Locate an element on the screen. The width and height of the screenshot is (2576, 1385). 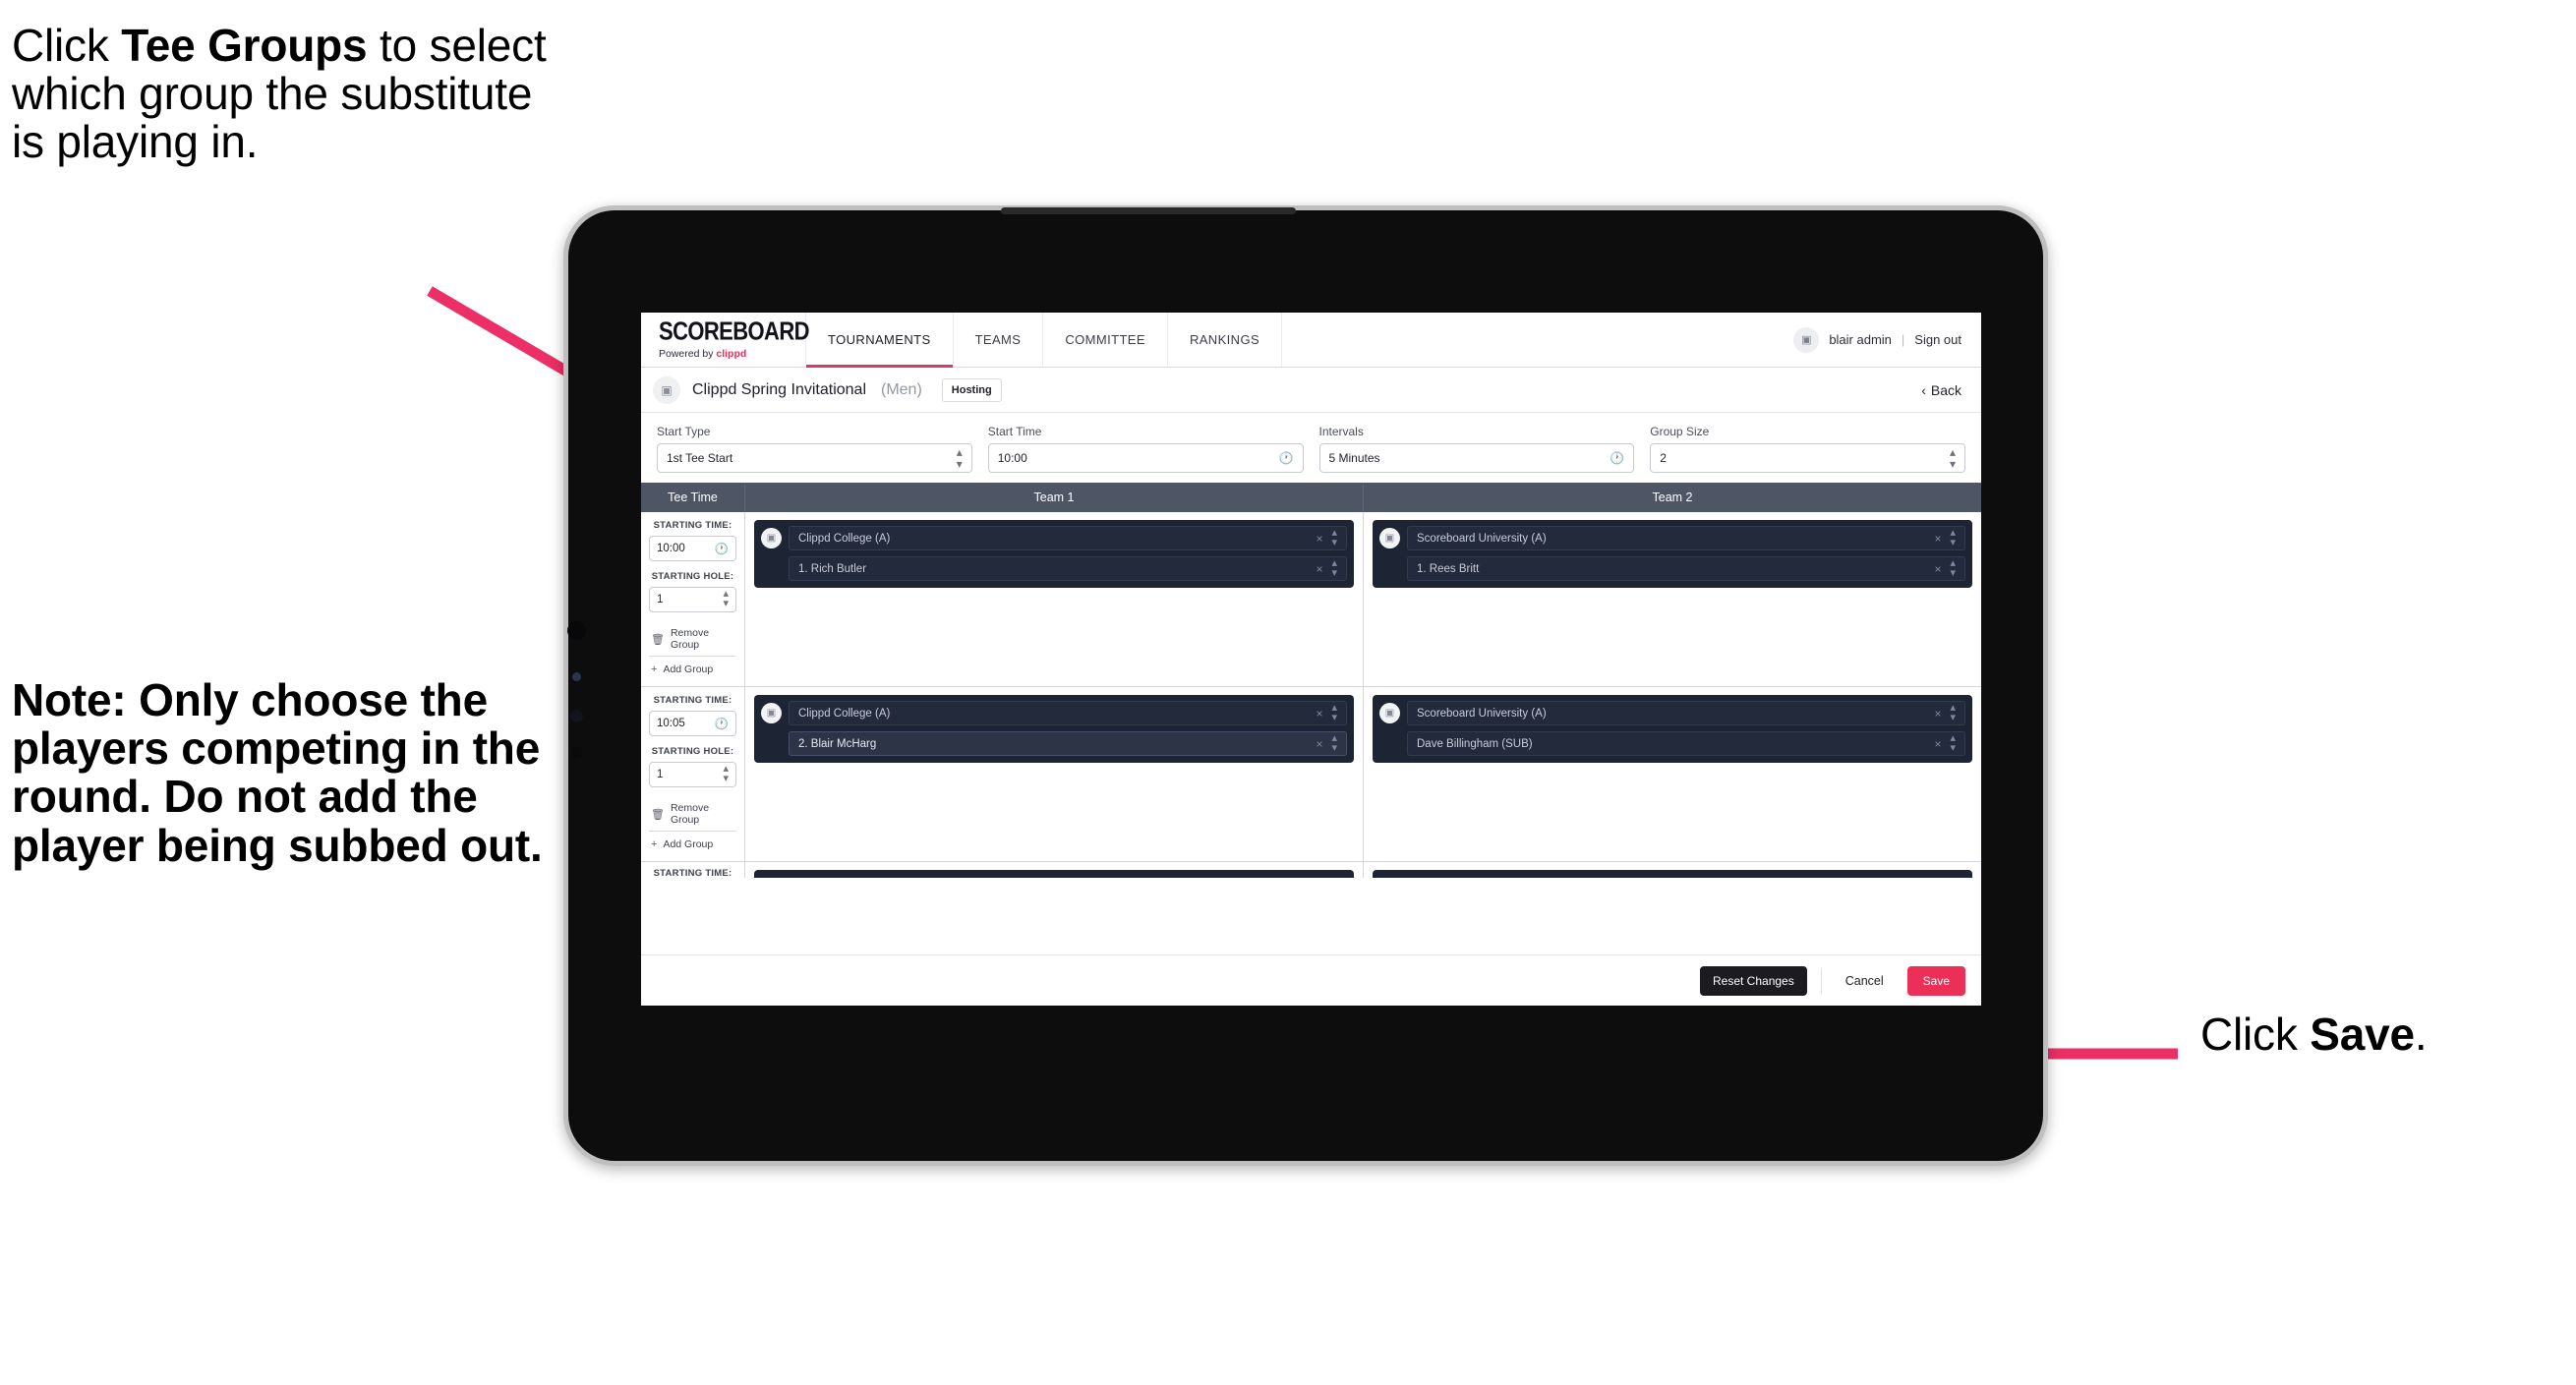
start-type-select: 1st Tee Start ▴ ▾ is located at coordinates (814, 458).